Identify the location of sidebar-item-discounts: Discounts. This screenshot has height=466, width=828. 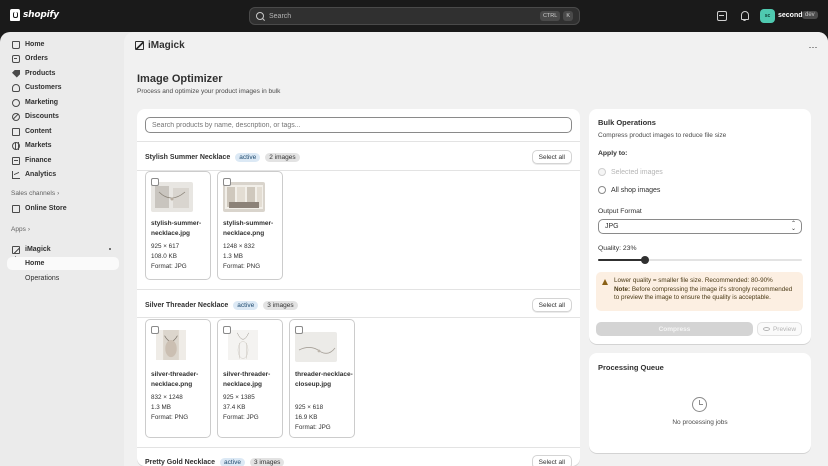
(63, 116).